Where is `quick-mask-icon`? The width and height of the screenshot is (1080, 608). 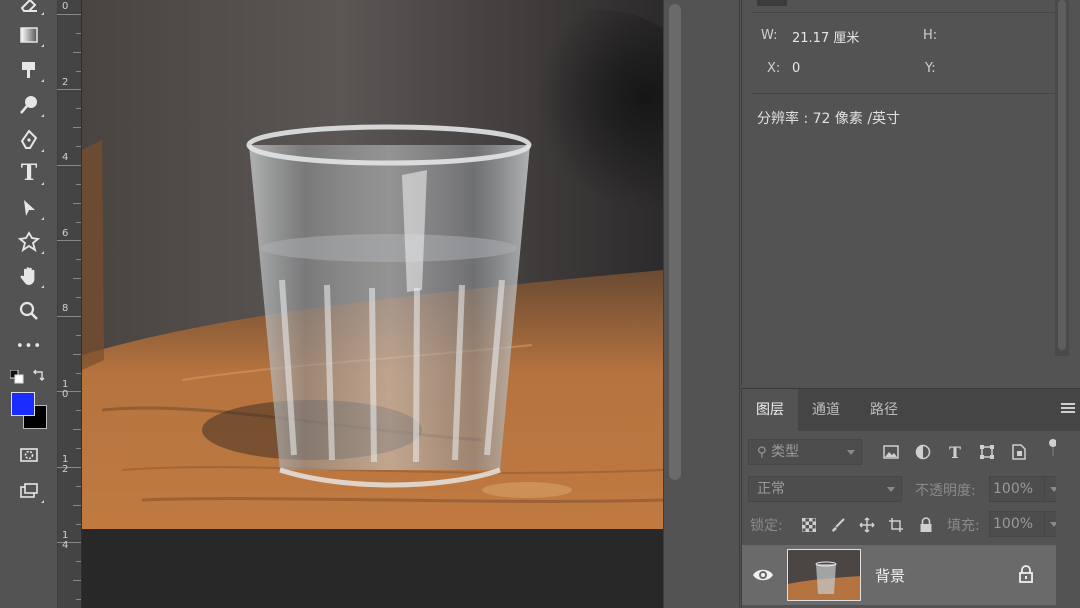
quick-mask-icon is located at coordinates (29, 455).